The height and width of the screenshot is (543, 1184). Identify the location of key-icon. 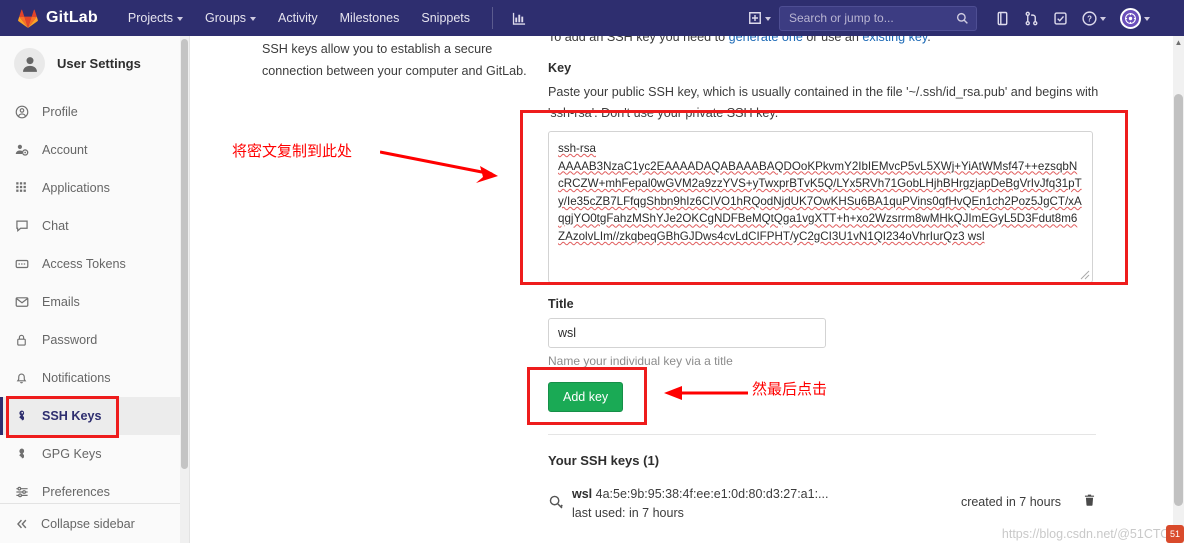
(21, 416).